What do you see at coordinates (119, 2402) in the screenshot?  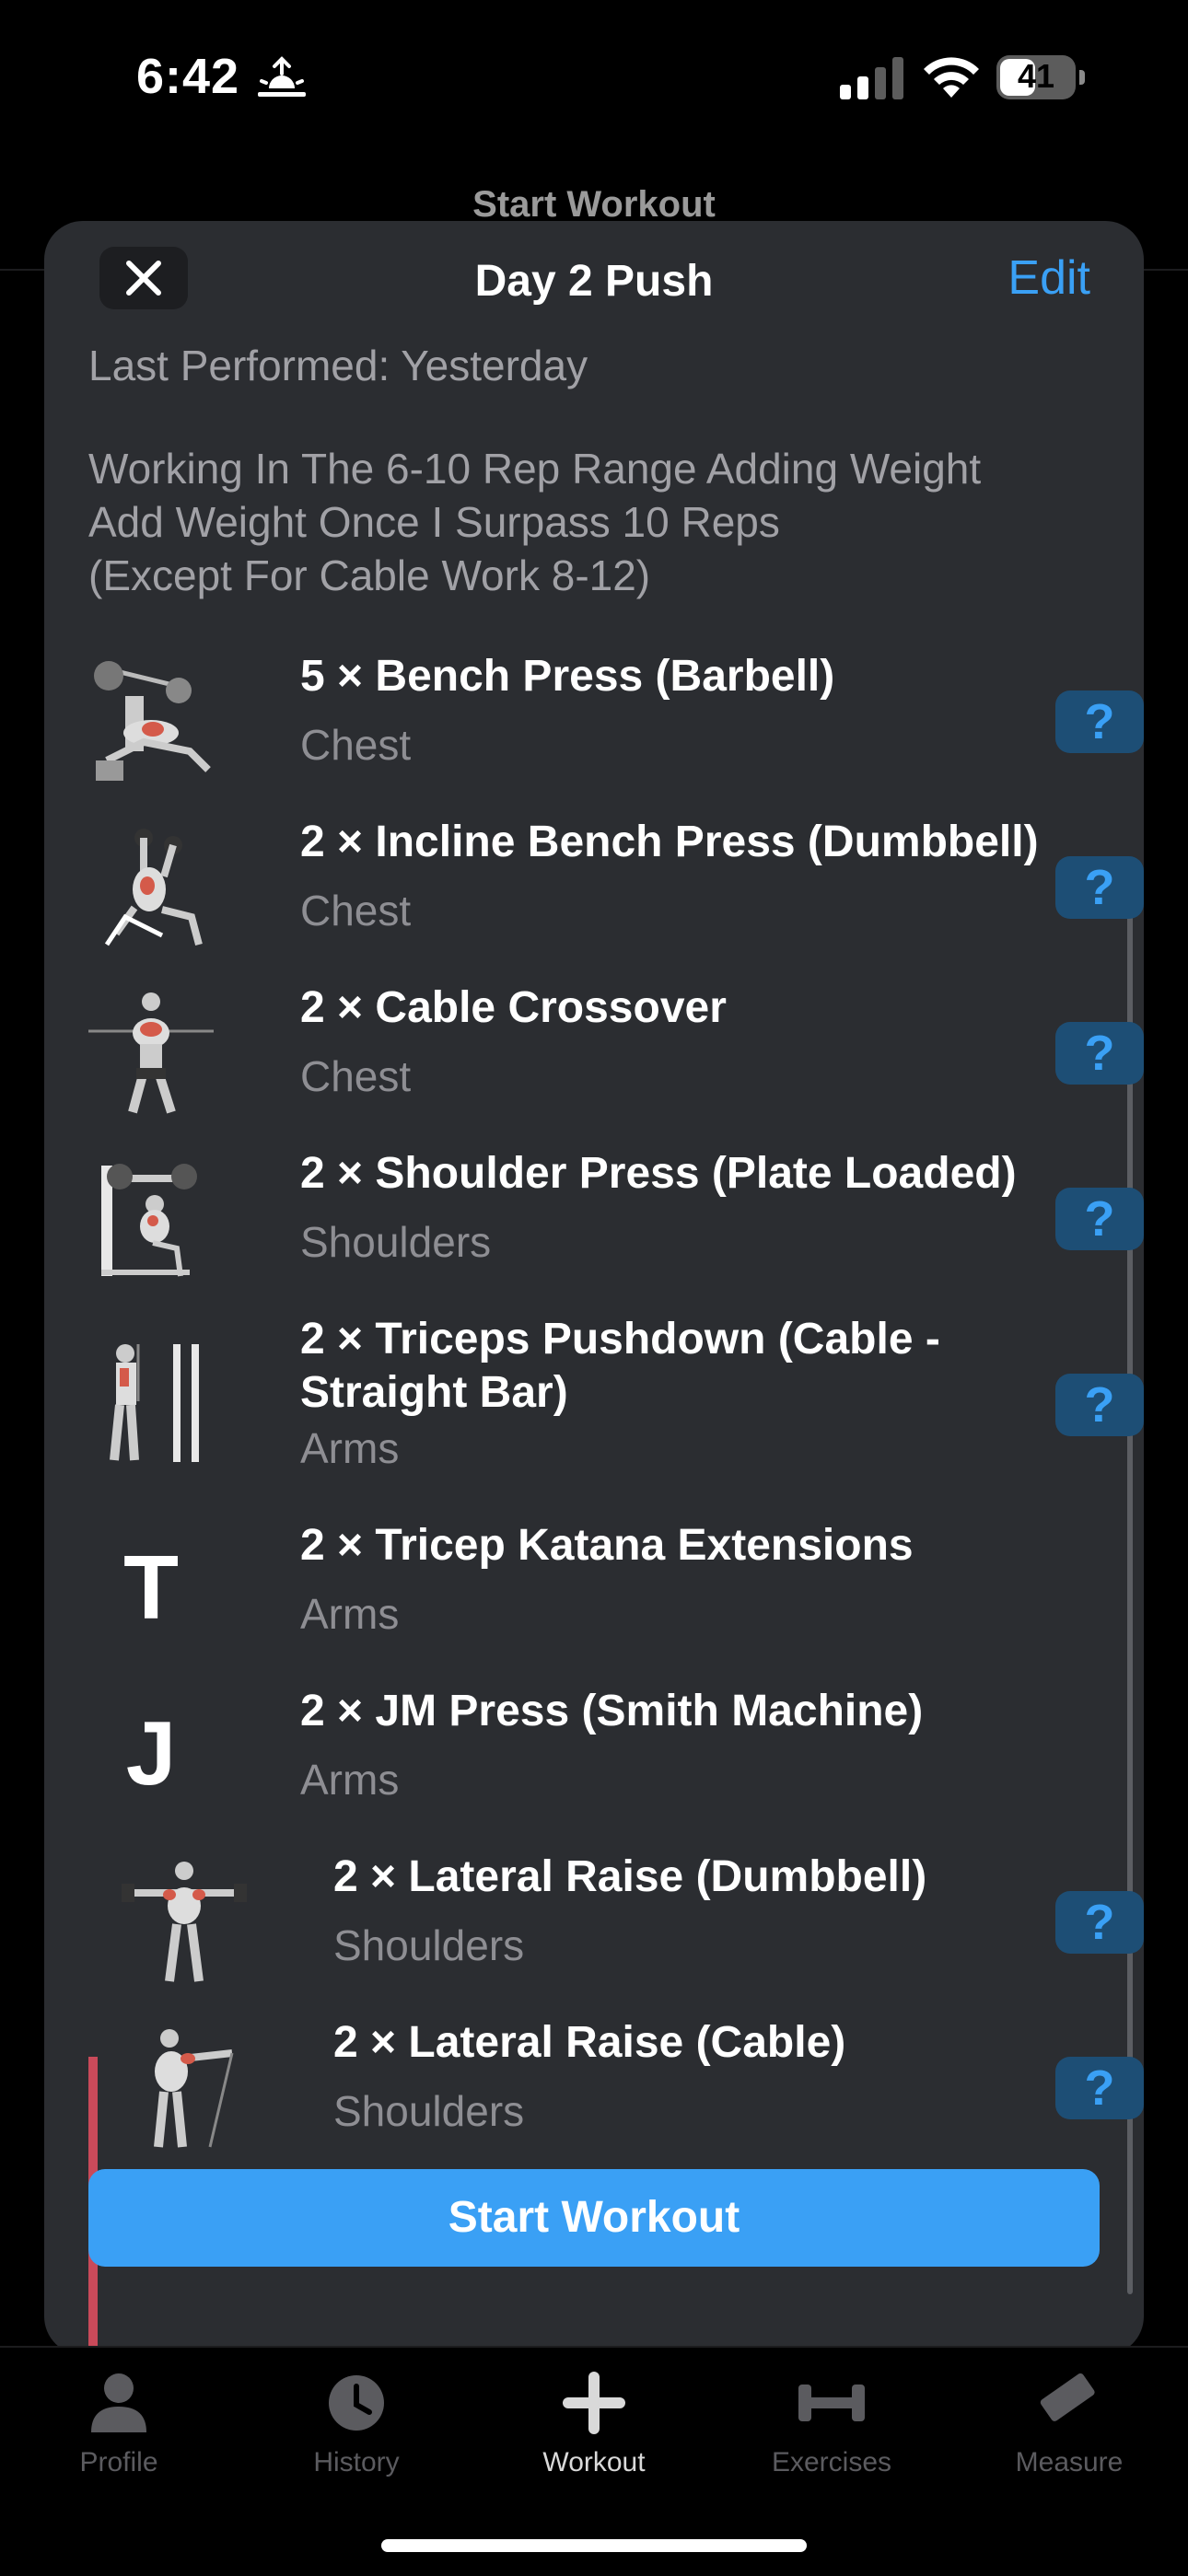 I see `person-icon` at bounding box center [119, 2402].